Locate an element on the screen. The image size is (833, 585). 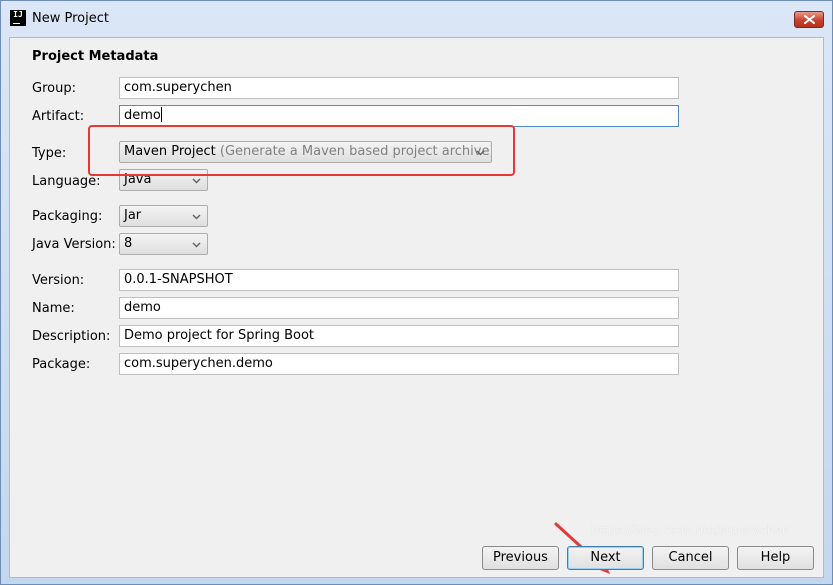
package-label: Package: is located at coordinates (61, 364).